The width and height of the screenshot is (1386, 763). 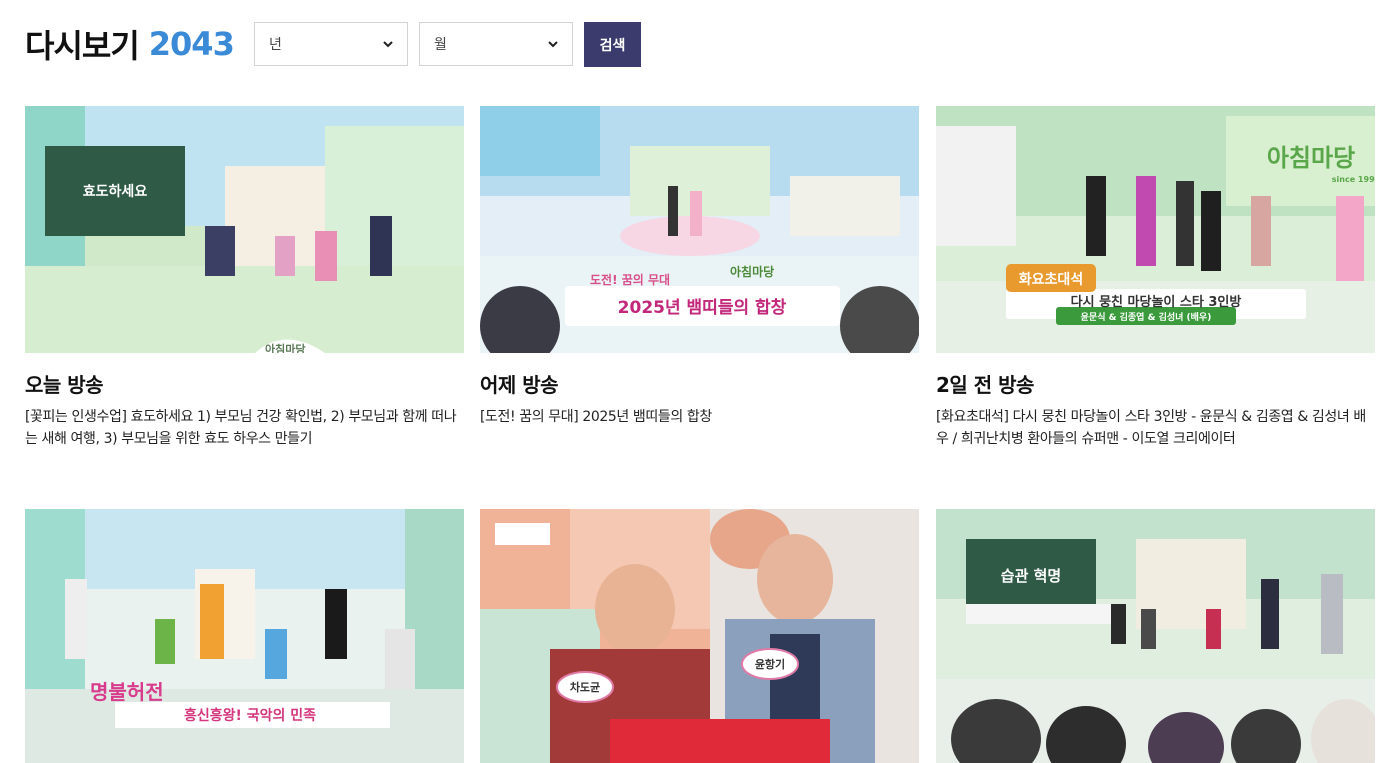 I want to click on page-title: 다시보기, so click(x=82, y=46).